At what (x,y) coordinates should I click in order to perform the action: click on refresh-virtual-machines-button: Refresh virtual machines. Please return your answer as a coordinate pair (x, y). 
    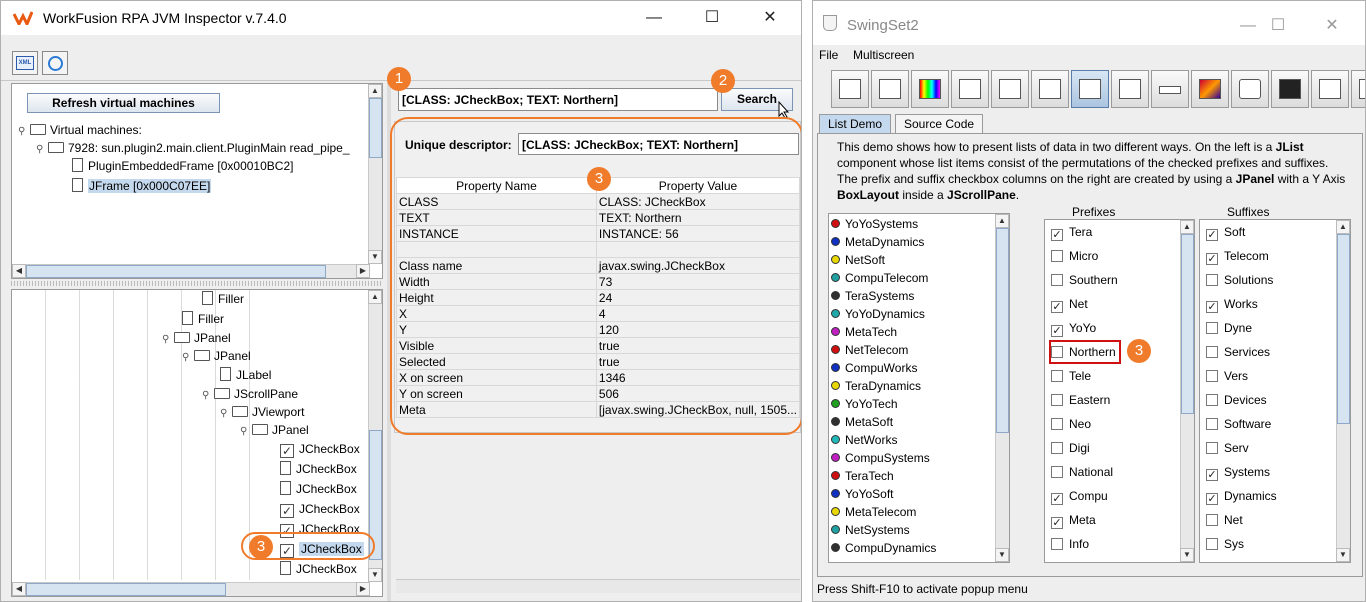
    Looking at the image, I should click on (123, 103).